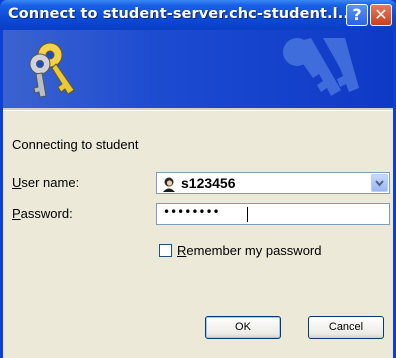 This screenshot has height=358, width=396. What do you see at coordinates (191, 212) in the screenshot?
I see `password-masked-value: ••••••••` at bounding box center [191, 212].